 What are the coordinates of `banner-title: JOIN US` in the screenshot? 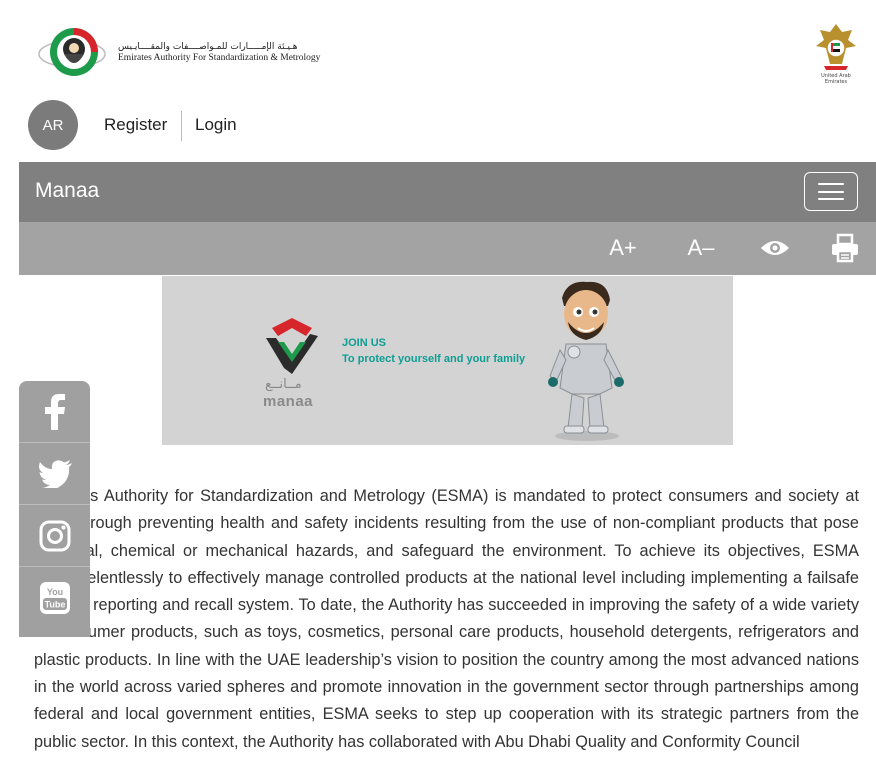 It's located at (364, 343).